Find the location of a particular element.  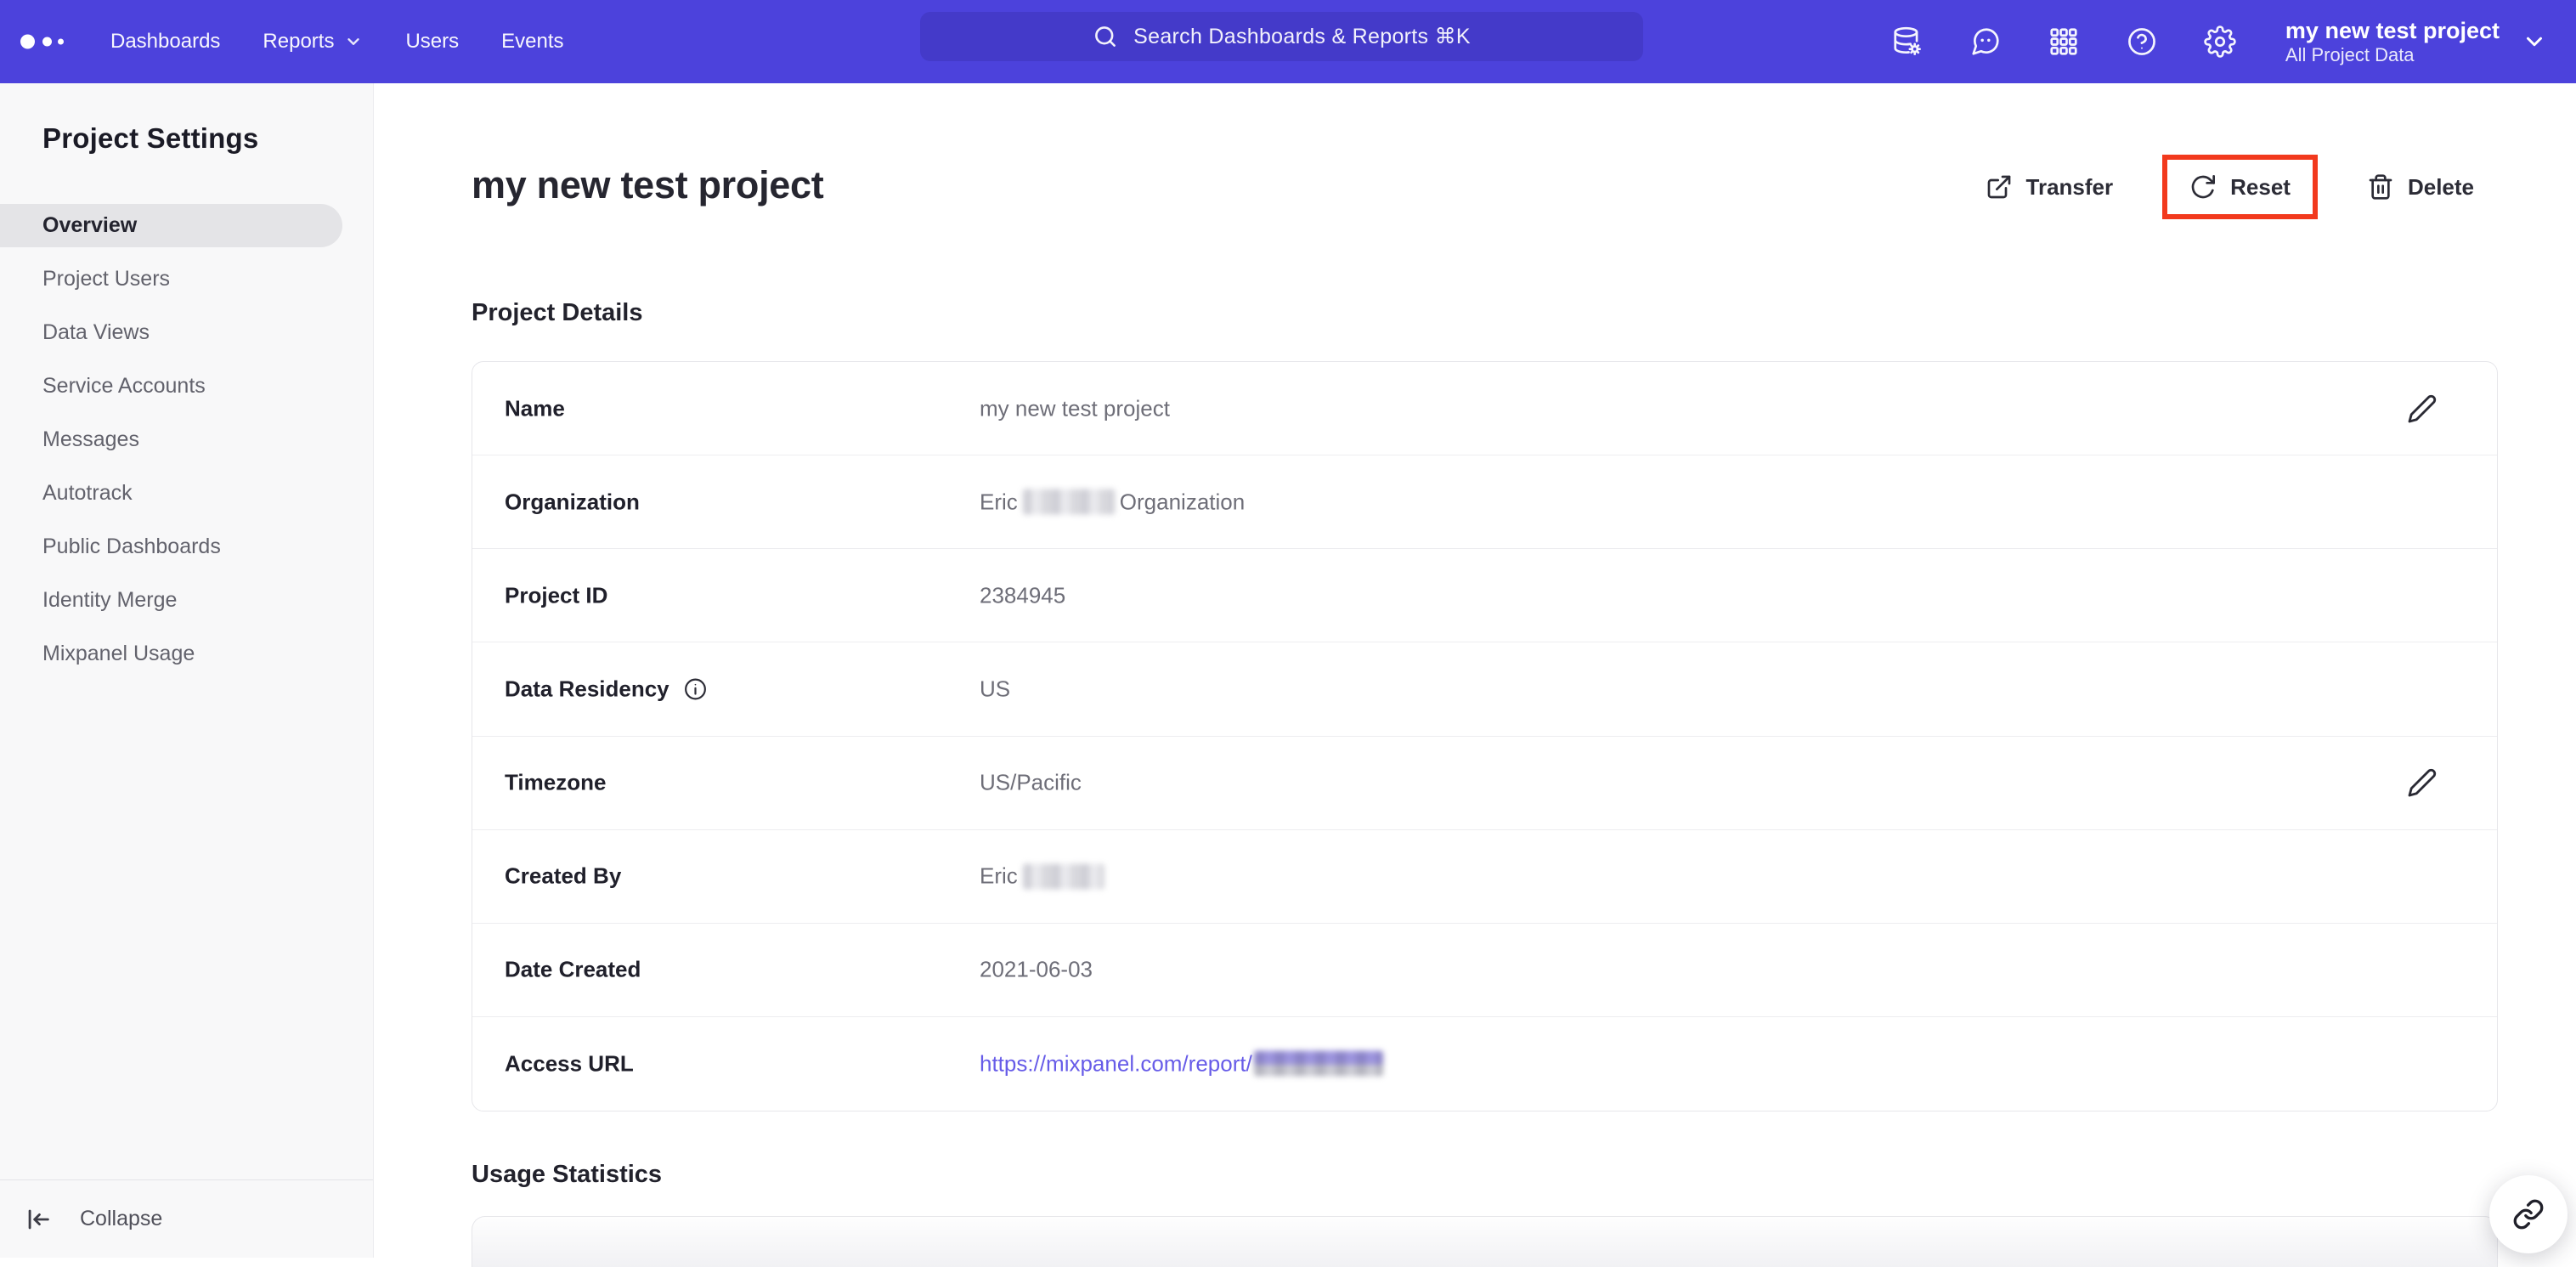

sidebar-item-data-views: Data Views is located at coordinates (171, 333).